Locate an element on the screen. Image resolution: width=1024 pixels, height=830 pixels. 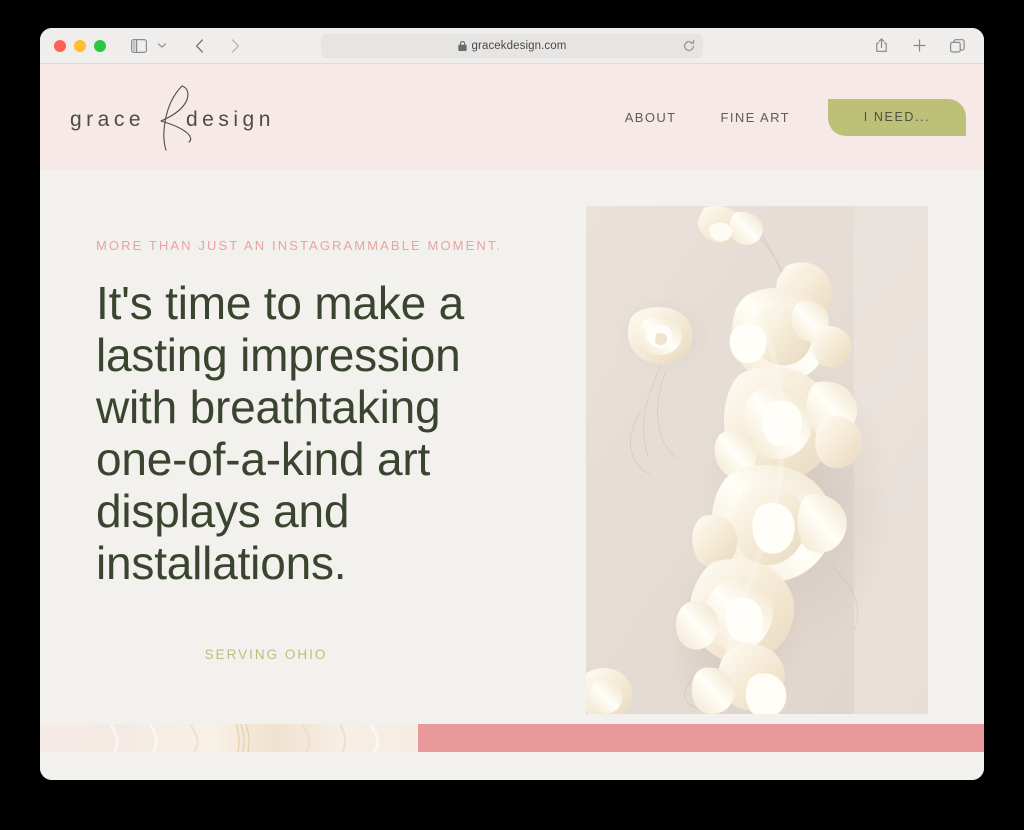
fabric-detail-image is located at coordinates (229, 738).